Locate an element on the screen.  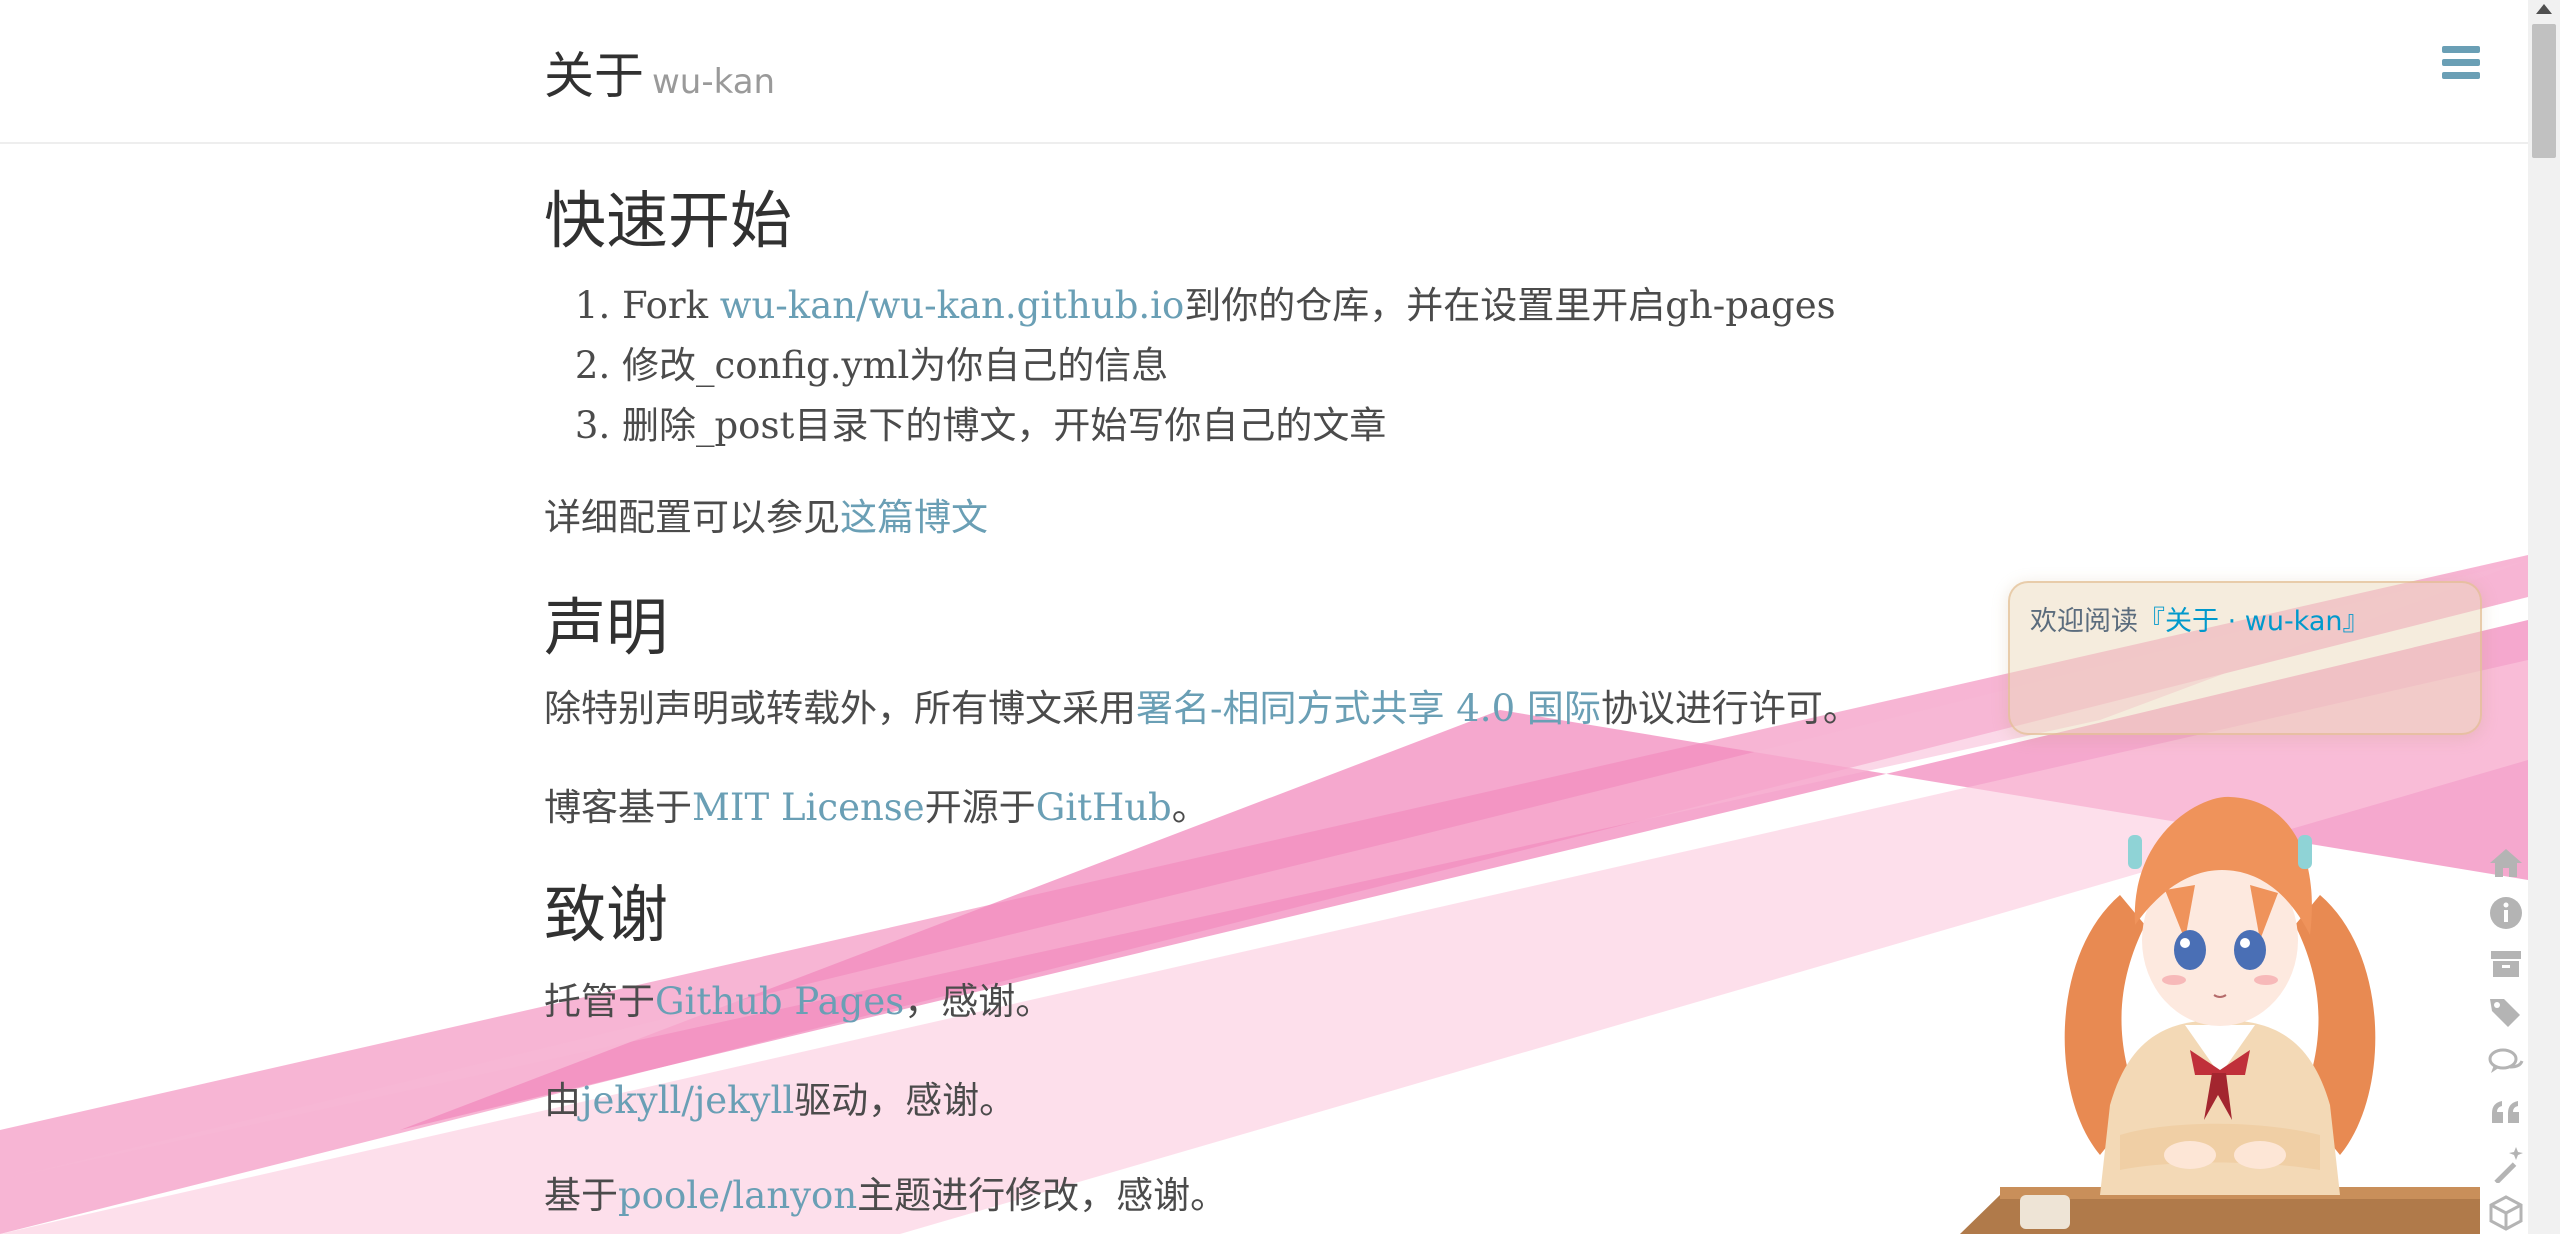
step-text: Fork is located at coordinates (671, 305).